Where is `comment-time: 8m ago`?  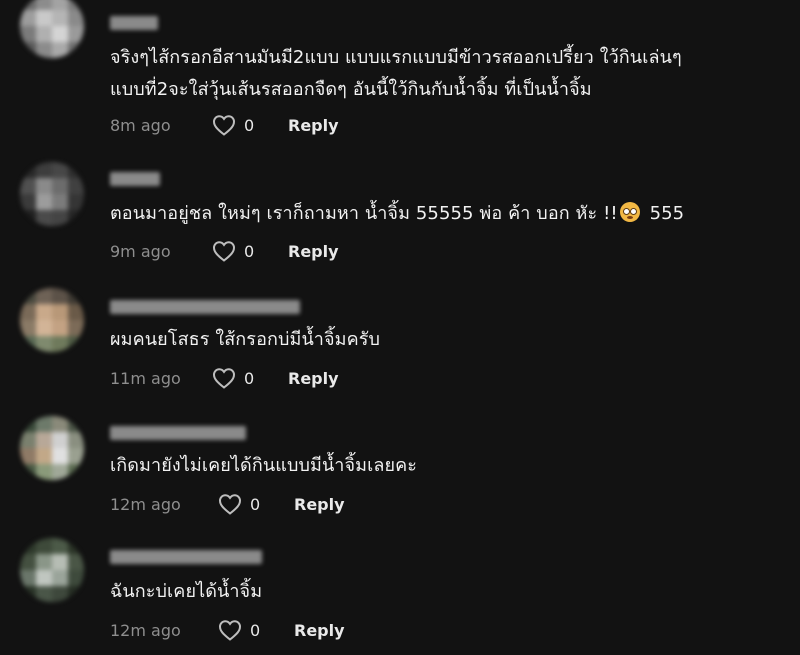
comment-time: 8m ago is located at coordinates (140, 125).